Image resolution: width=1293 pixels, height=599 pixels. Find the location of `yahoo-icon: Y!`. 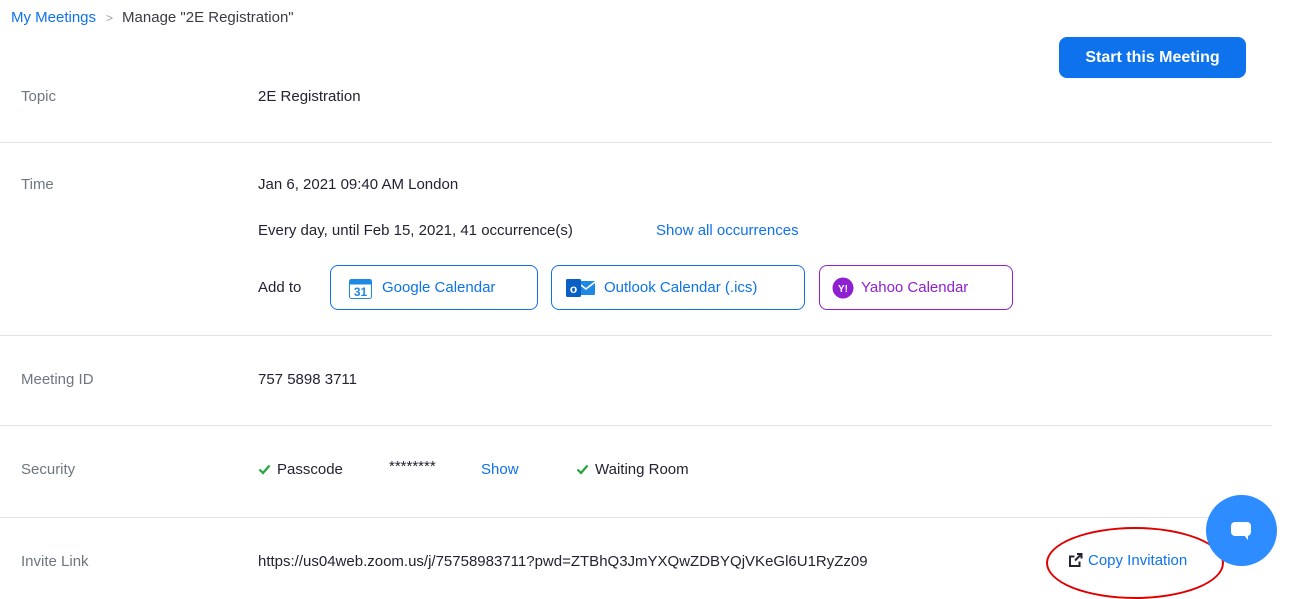

yahoo-icon: Y! is located at coordinates (843, 288).